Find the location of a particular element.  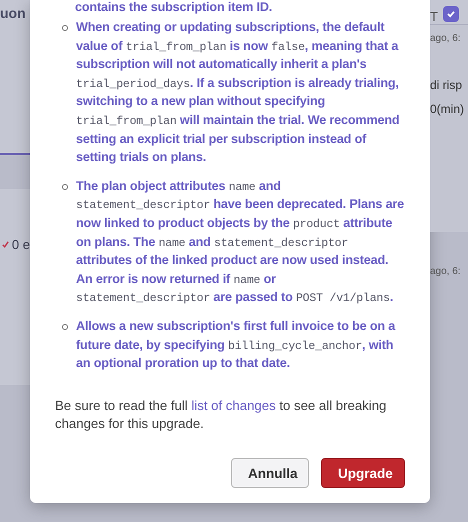

column-header: T is located at coordinates (434, 16).